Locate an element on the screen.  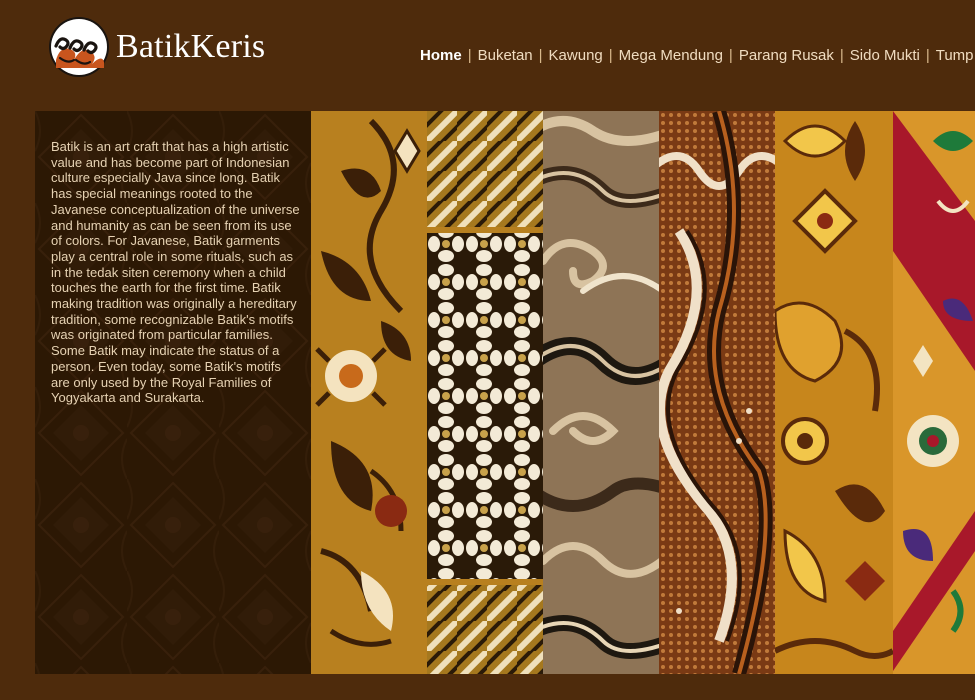
buketan-motif-image is located at coordinates (369, 392).